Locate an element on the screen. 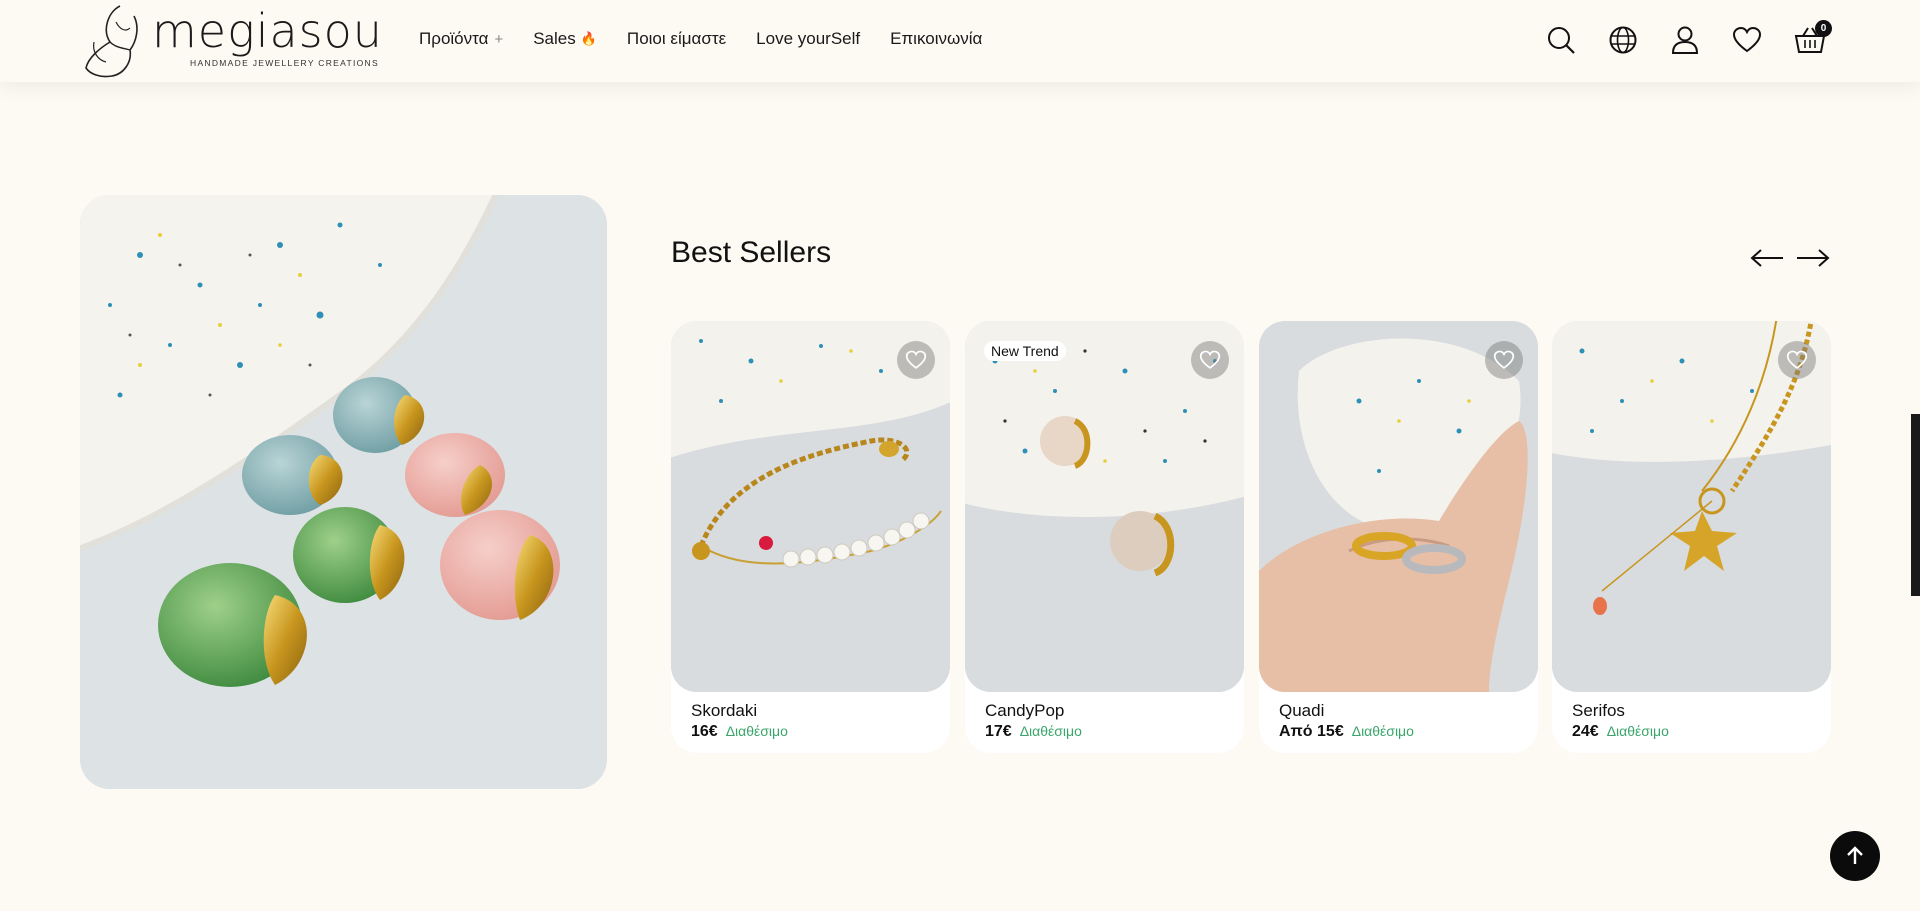 The width and height of the screenshot is (1920, 911). arrow-up-icon is located at coordinates (1855, 855).